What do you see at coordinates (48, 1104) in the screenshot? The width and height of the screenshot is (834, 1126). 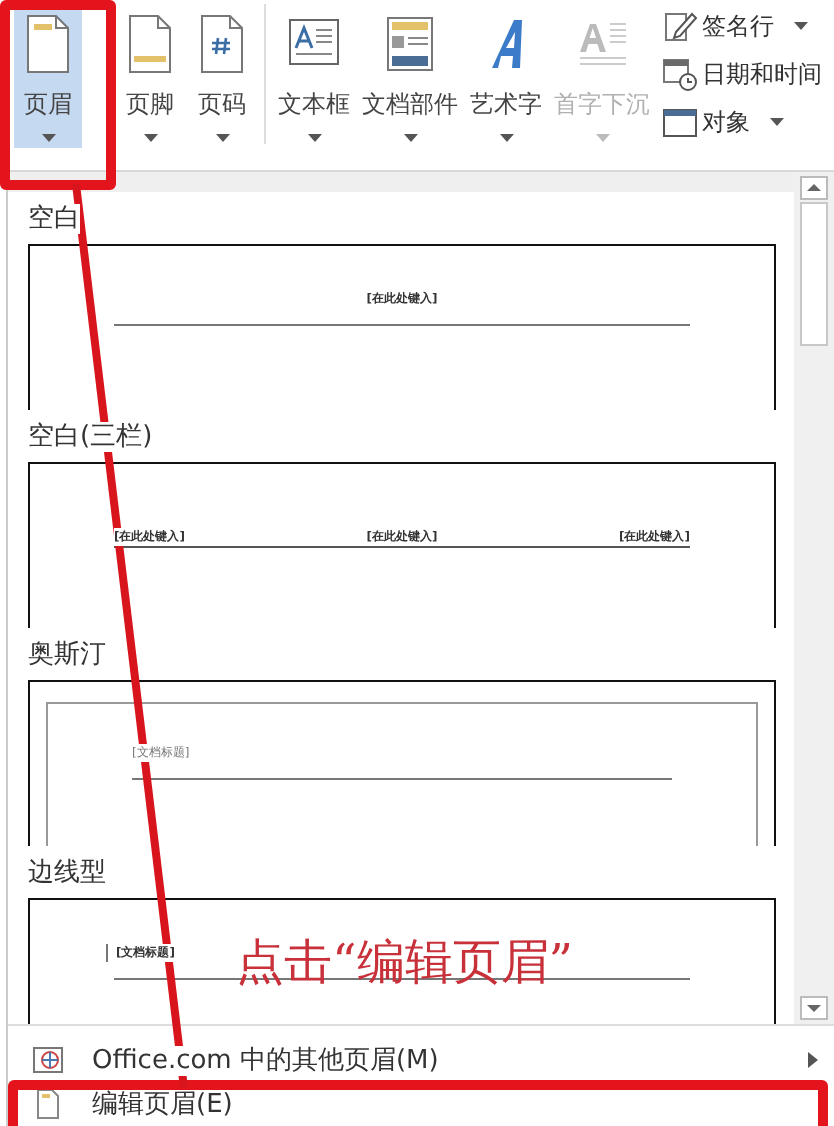 I see `page-icon` at bounding box center [48, 1104].